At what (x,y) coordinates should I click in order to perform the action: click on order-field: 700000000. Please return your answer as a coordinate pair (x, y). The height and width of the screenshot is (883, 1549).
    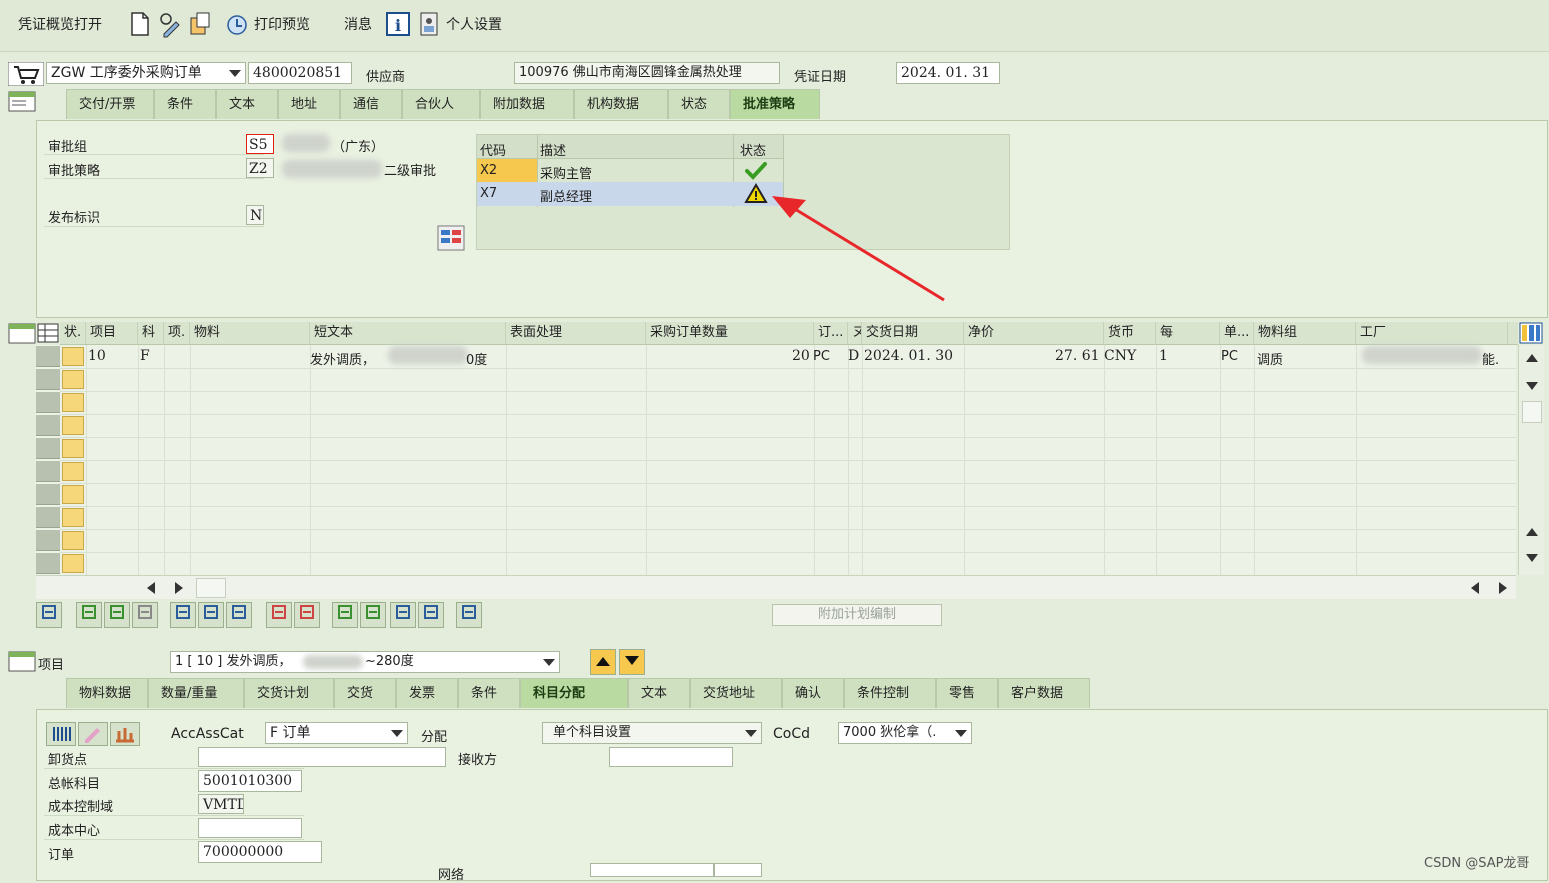
    Looking at the image, I should click on (260, 852).